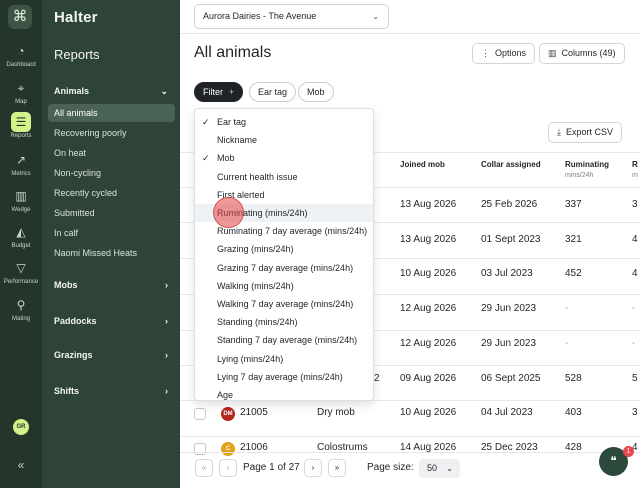  What do you see at coordinates (111, 173) in the screenshot?
I see `nav-link-non-cycling: Non-cycling` at bounding box center [111, 173].